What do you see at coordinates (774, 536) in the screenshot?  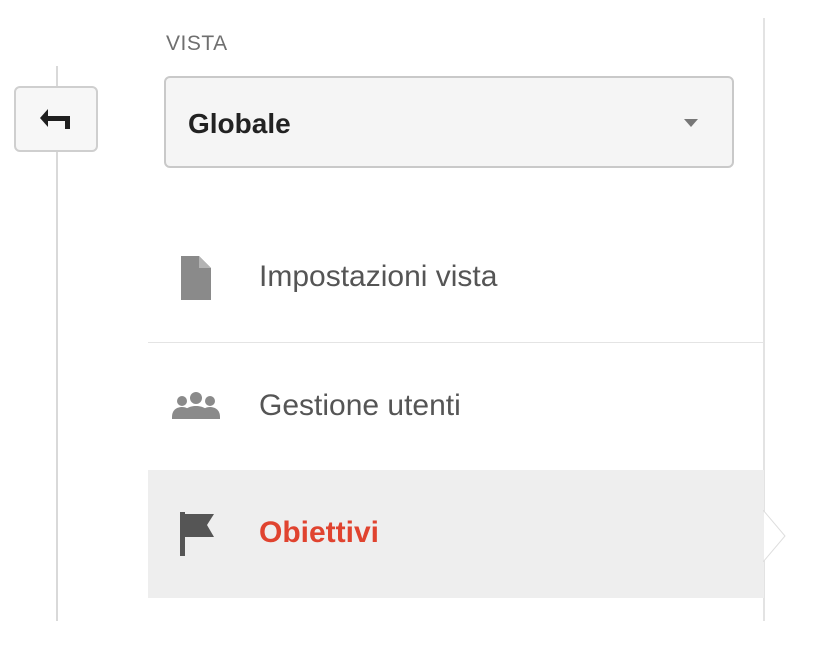 I see `active-pointer-arrow` at bounding box center [774, 536].